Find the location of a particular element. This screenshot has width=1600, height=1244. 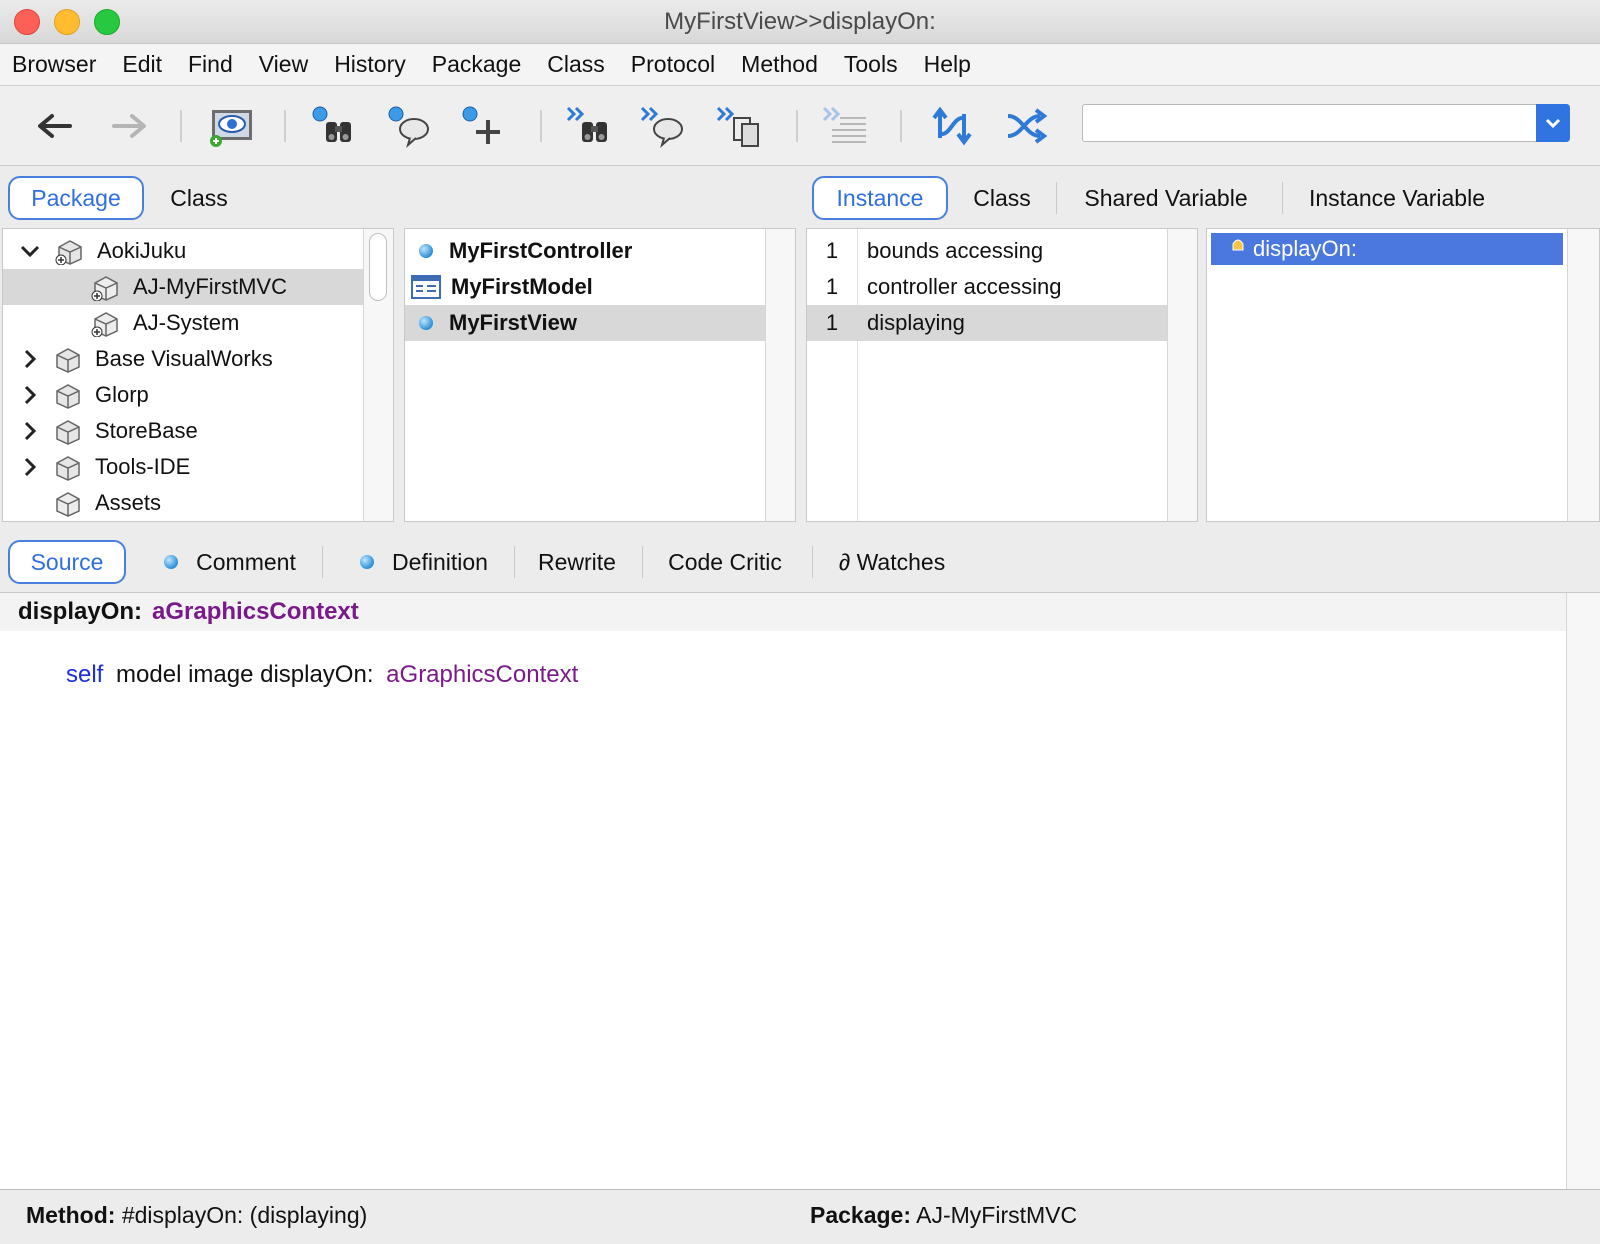

find-class-binoculars-icon is located at coordinates (331, 124).